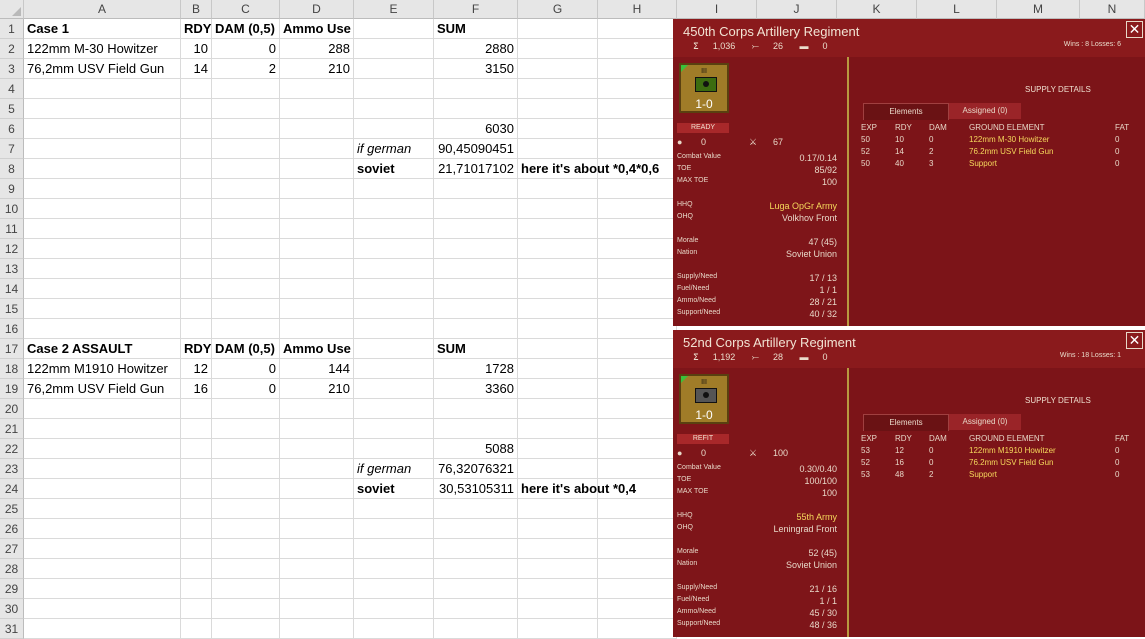 Image resolution: width=1145 pixels, height=639 pixels. I want to click on cell-e25, so click(394, 509).